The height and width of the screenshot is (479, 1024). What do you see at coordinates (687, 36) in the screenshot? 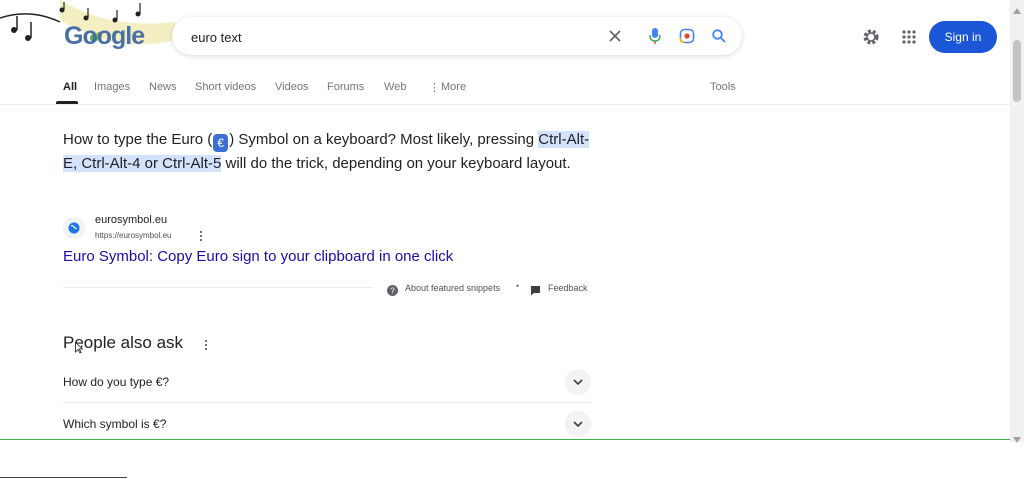
I see `lens-icon` at bounding box center [687, 36].